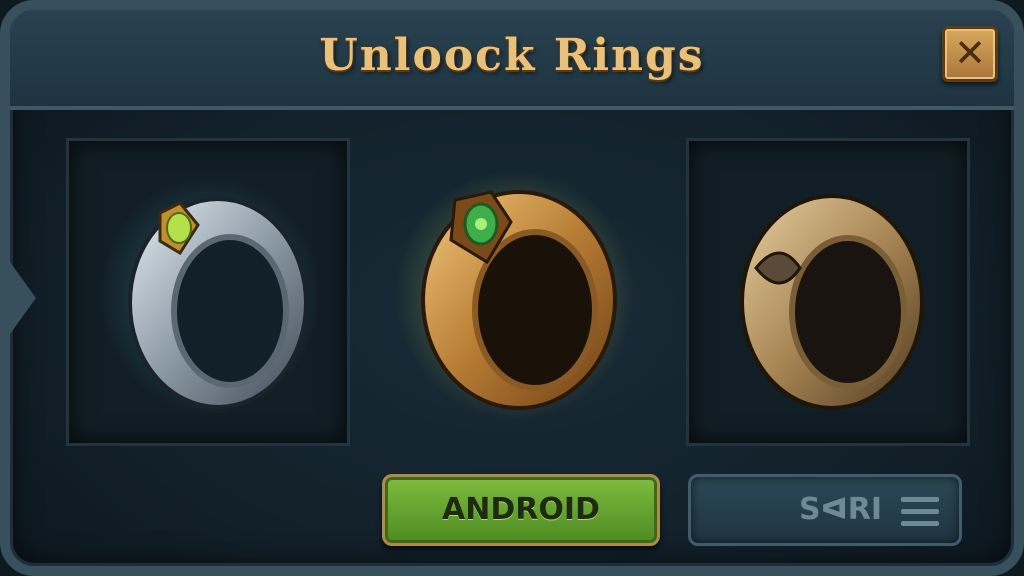 The width and height of the screenshot is (1024, 576). What do you see at coordinates (830, 298) in the screenshot?
I see `bronze-ring-icon` at bounding box center [830, 298].